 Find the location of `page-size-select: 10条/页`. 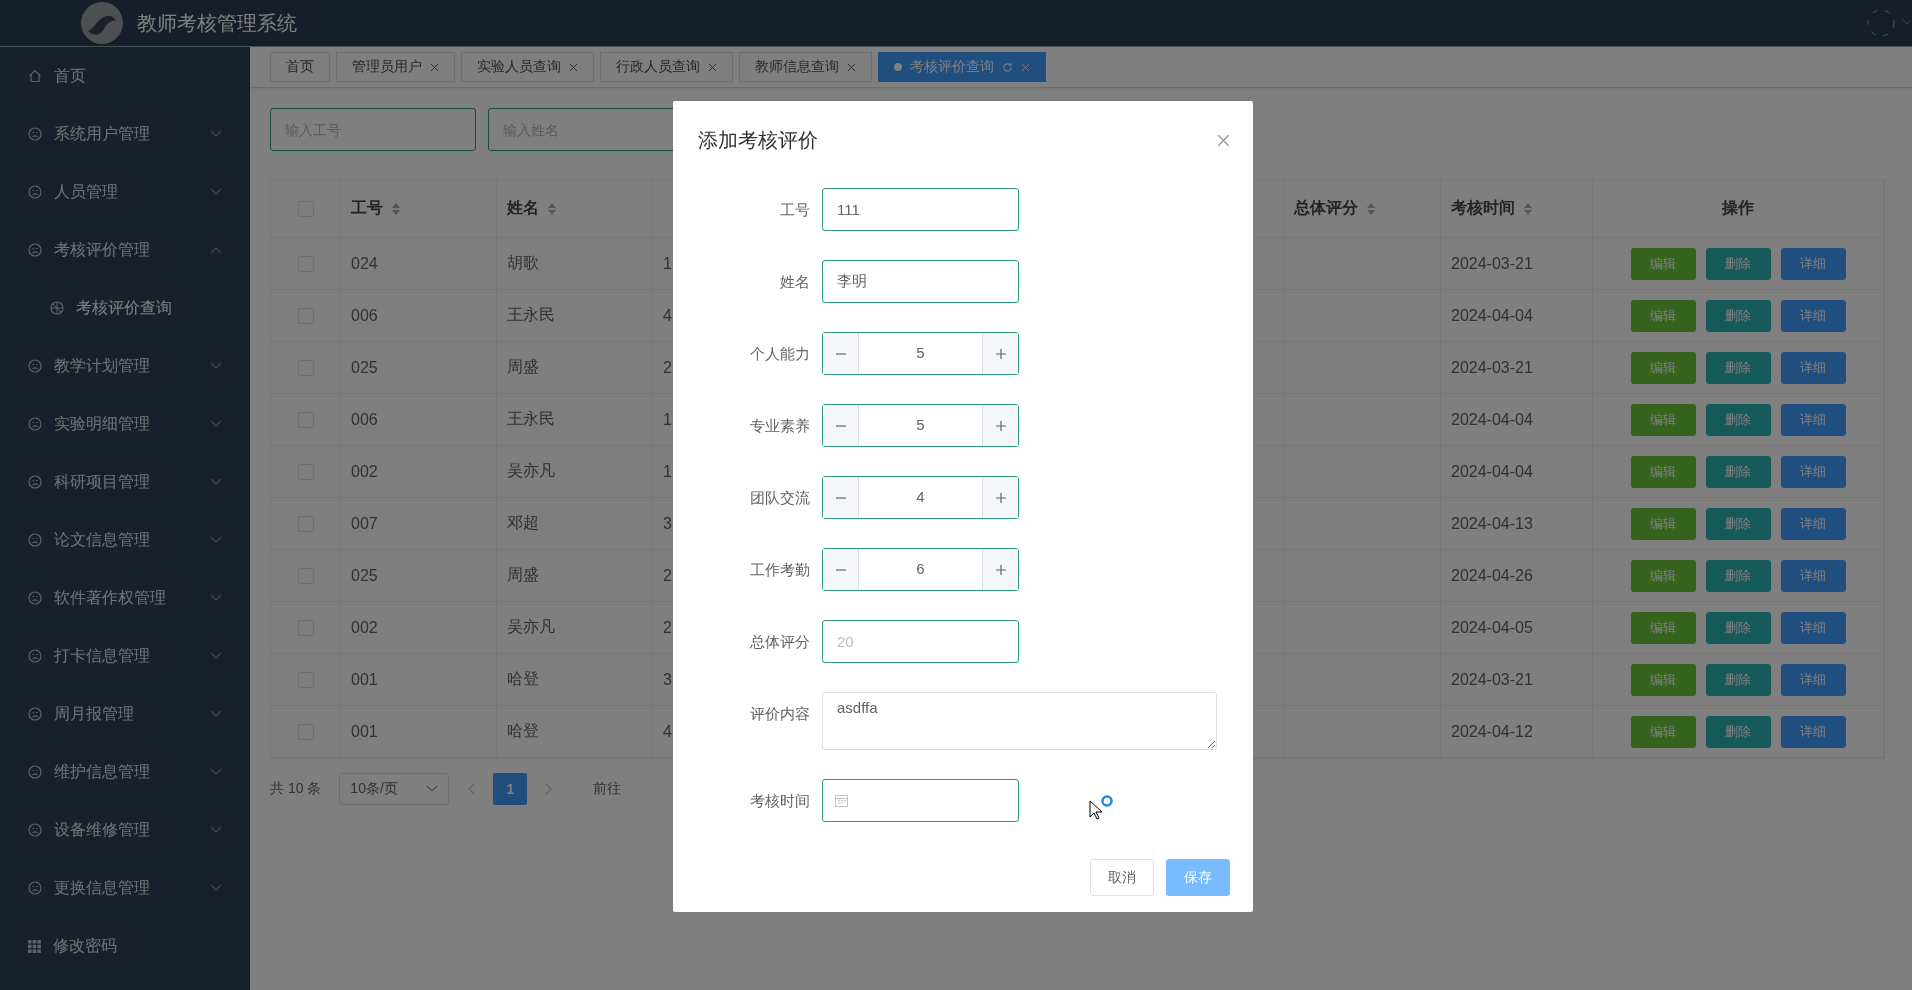

page-size-select: 10条/页 is located at coordinates (394, 789).